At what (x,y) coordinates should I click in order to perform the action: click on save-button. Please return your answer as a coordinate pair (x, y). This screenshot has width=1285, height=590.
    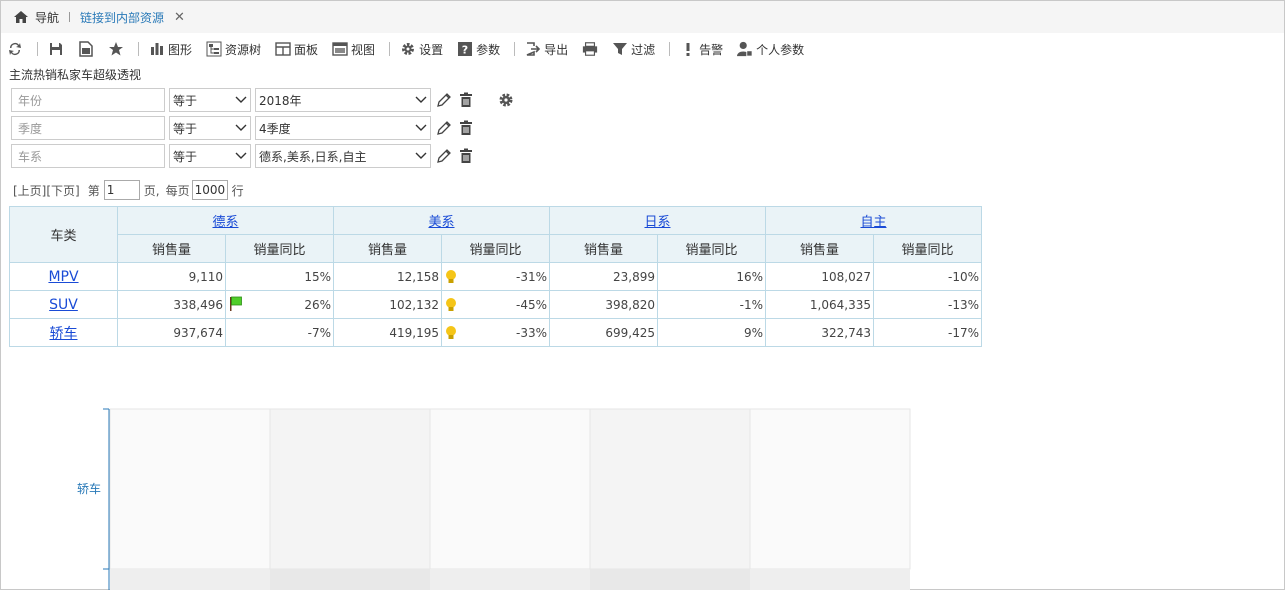
    Looking at the image, I should click on (56, 49).